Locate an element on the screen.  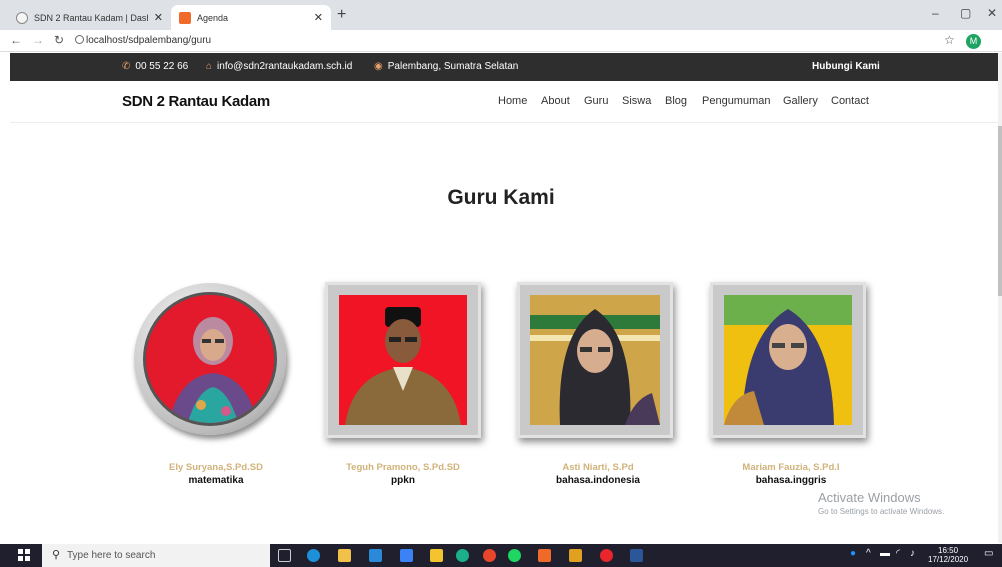
teacher-name: Mariam Fauzia, S.Pd.I is located at coordinates (791, 467).